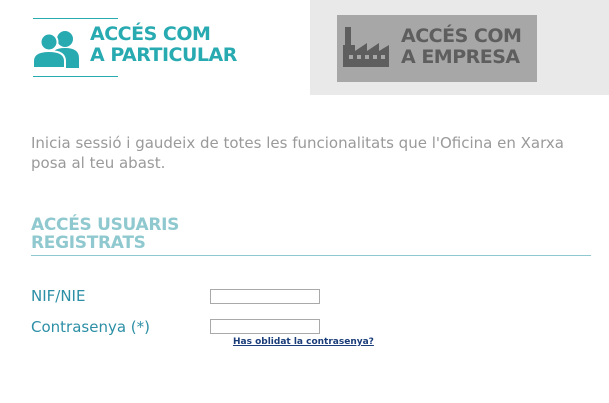 The width and height of the screenshot is (609, 403). I want to click on tab-particular-top-rule, so click(75, 18).